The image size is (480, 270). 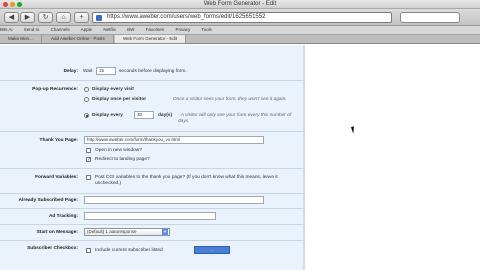 What do you see at coordinates (56, 177) in the screenshot?
I see `forward-variables-label: Forward Variables:` at bounding box center [56, 177].